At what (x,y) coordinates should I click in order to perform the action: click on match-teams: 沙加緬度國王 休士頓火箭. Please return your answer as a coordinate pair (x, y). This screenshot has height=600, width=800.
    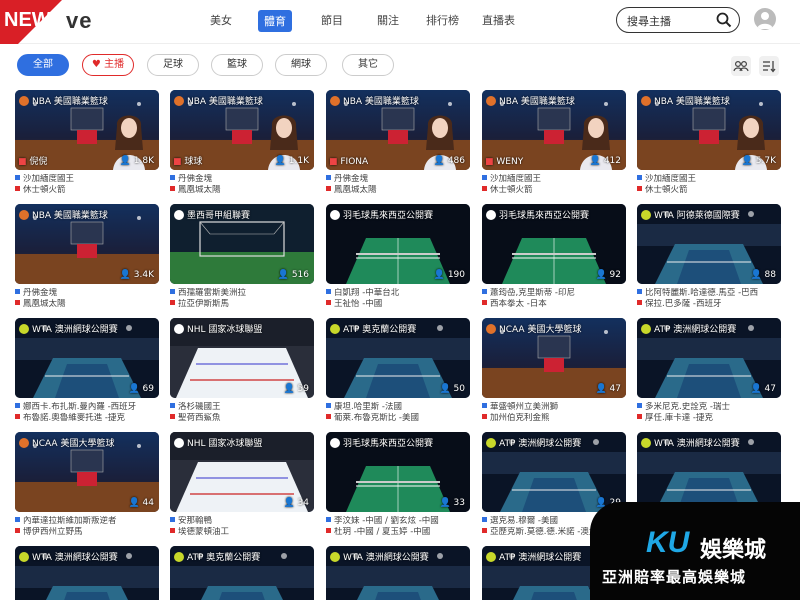
    Looking at the image, I should click on (554, 185).